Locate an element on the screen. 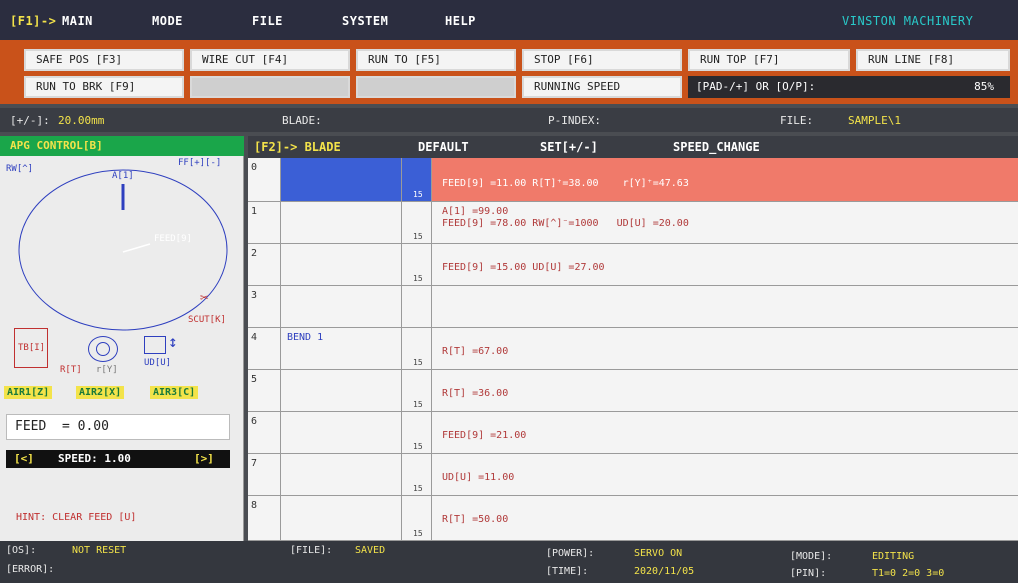 This screenshot has width=1018, height=583. run-line-button: RUN LINE [F8] is located at coordinates (933, 60).